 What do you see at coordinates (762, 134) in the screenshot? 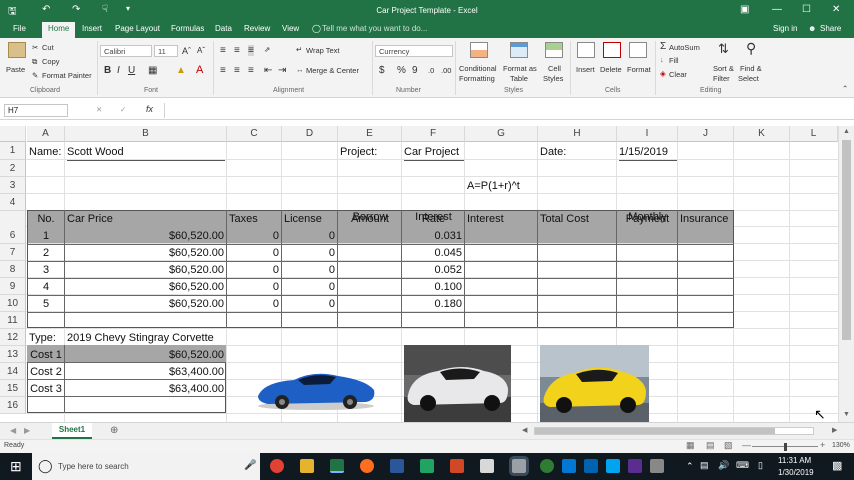
I see `column-header: K` at bounding box center [762, 134].